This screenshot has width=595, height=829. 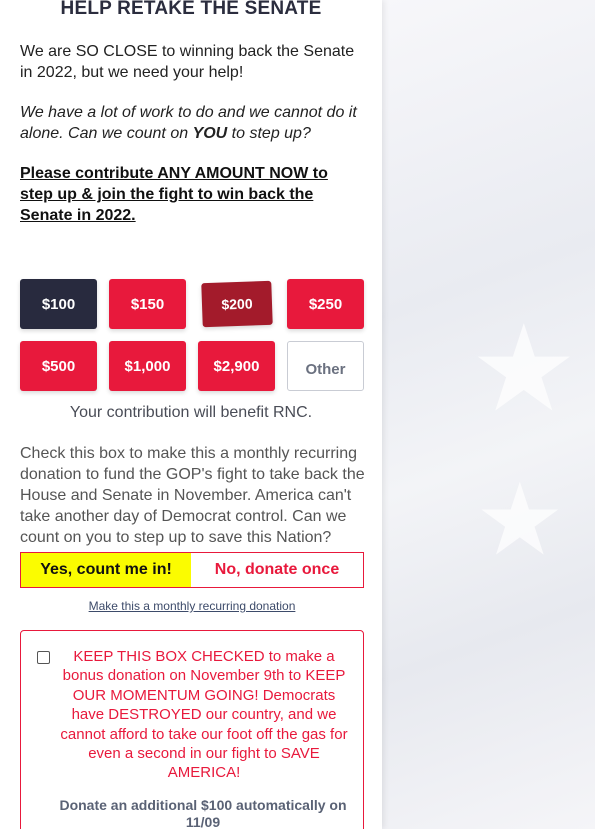 What do you see at coordinates (192, 606) in the screenshot?
I see `monthly-recurring-link: Make this a monthly recurring donation` at bounding box center [192, 606].